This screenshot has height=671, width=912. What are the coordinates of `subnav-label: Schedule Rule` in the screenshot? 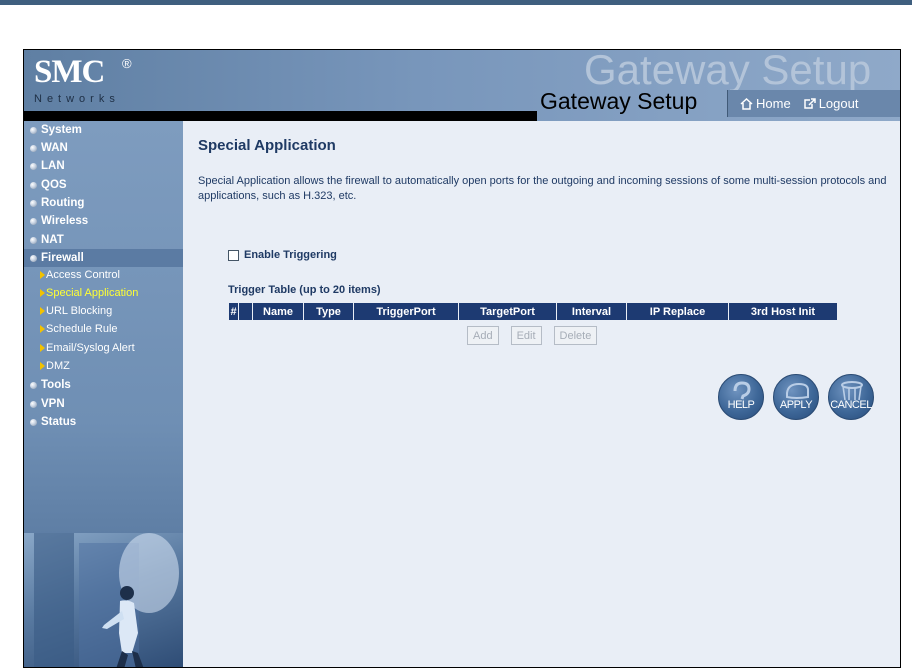 It's located at (82, 329).